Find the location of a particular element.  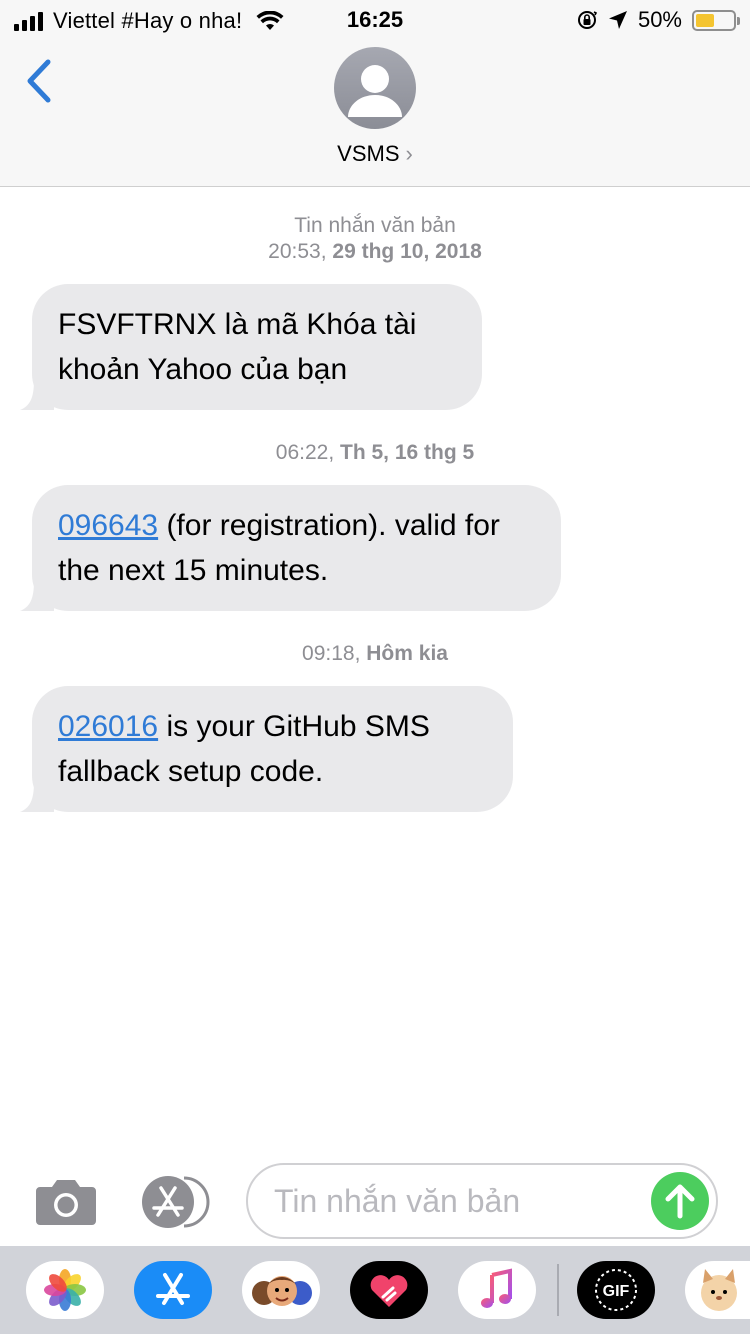

verification-code-link: 026016 is located at coordinates (108, 726).